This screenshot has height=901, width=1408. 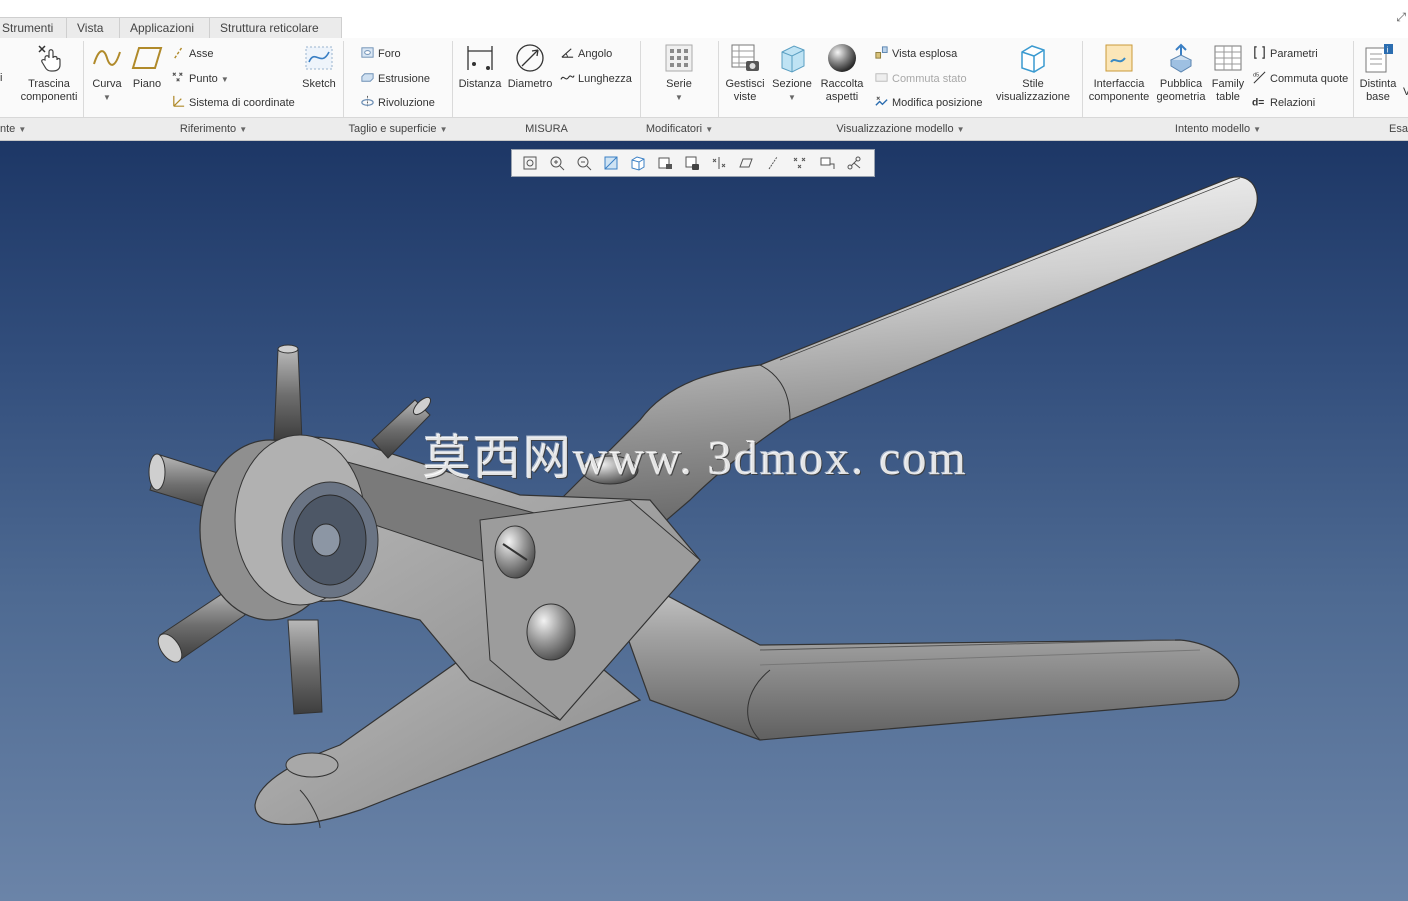 What do you see at coordinates (398, 129) in the screenshot?
I see `group-label-taglio-superficie: Taglio e superficie ▼` at bounding box center [398, 129].